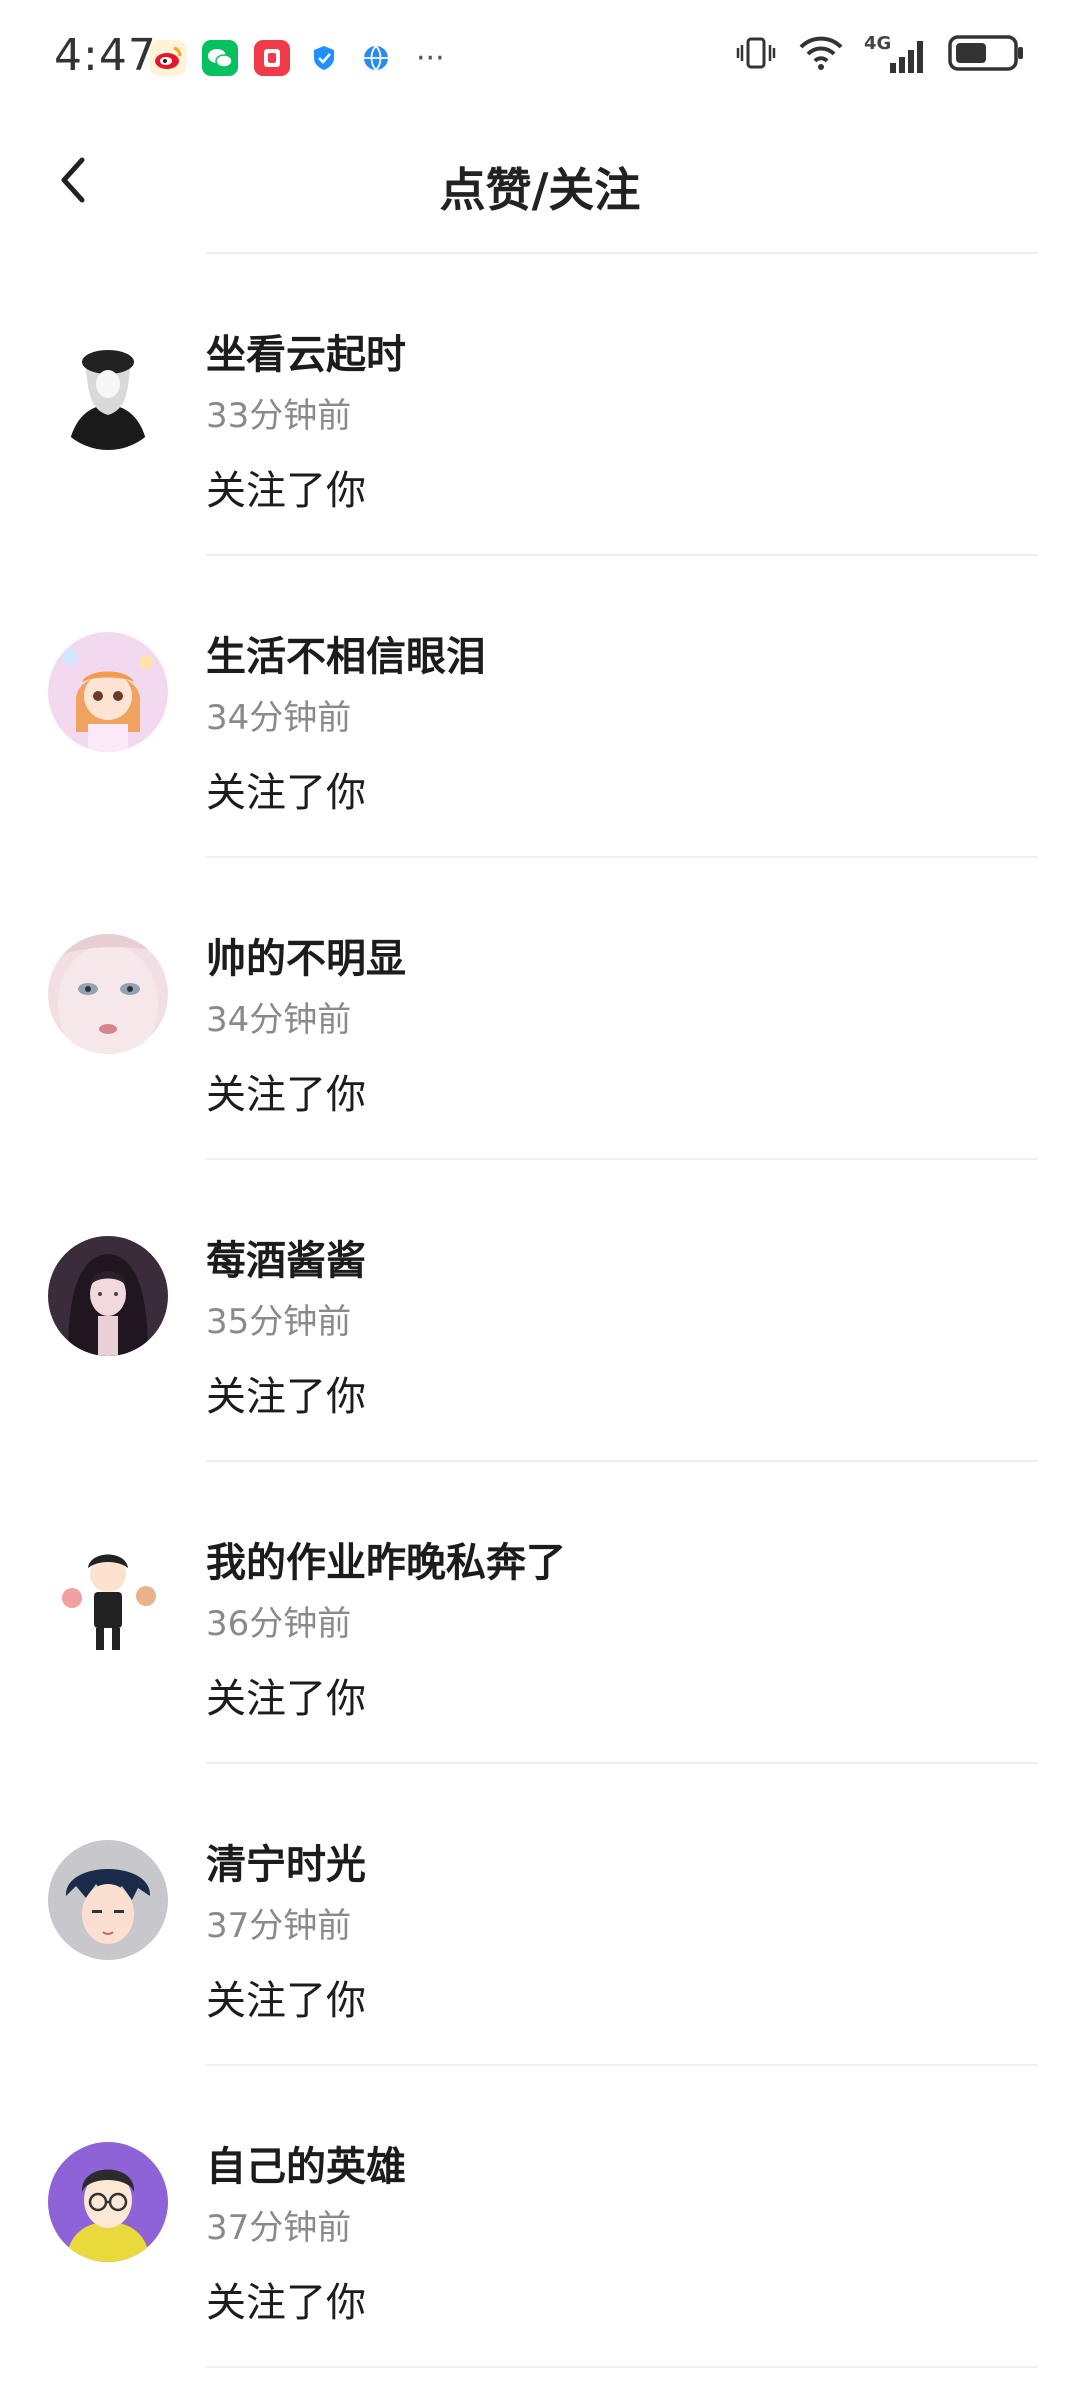 The height and width of the screenshot is (2388, 1080). I want to click on user-name: 清宁时光, so click(286, 1861).